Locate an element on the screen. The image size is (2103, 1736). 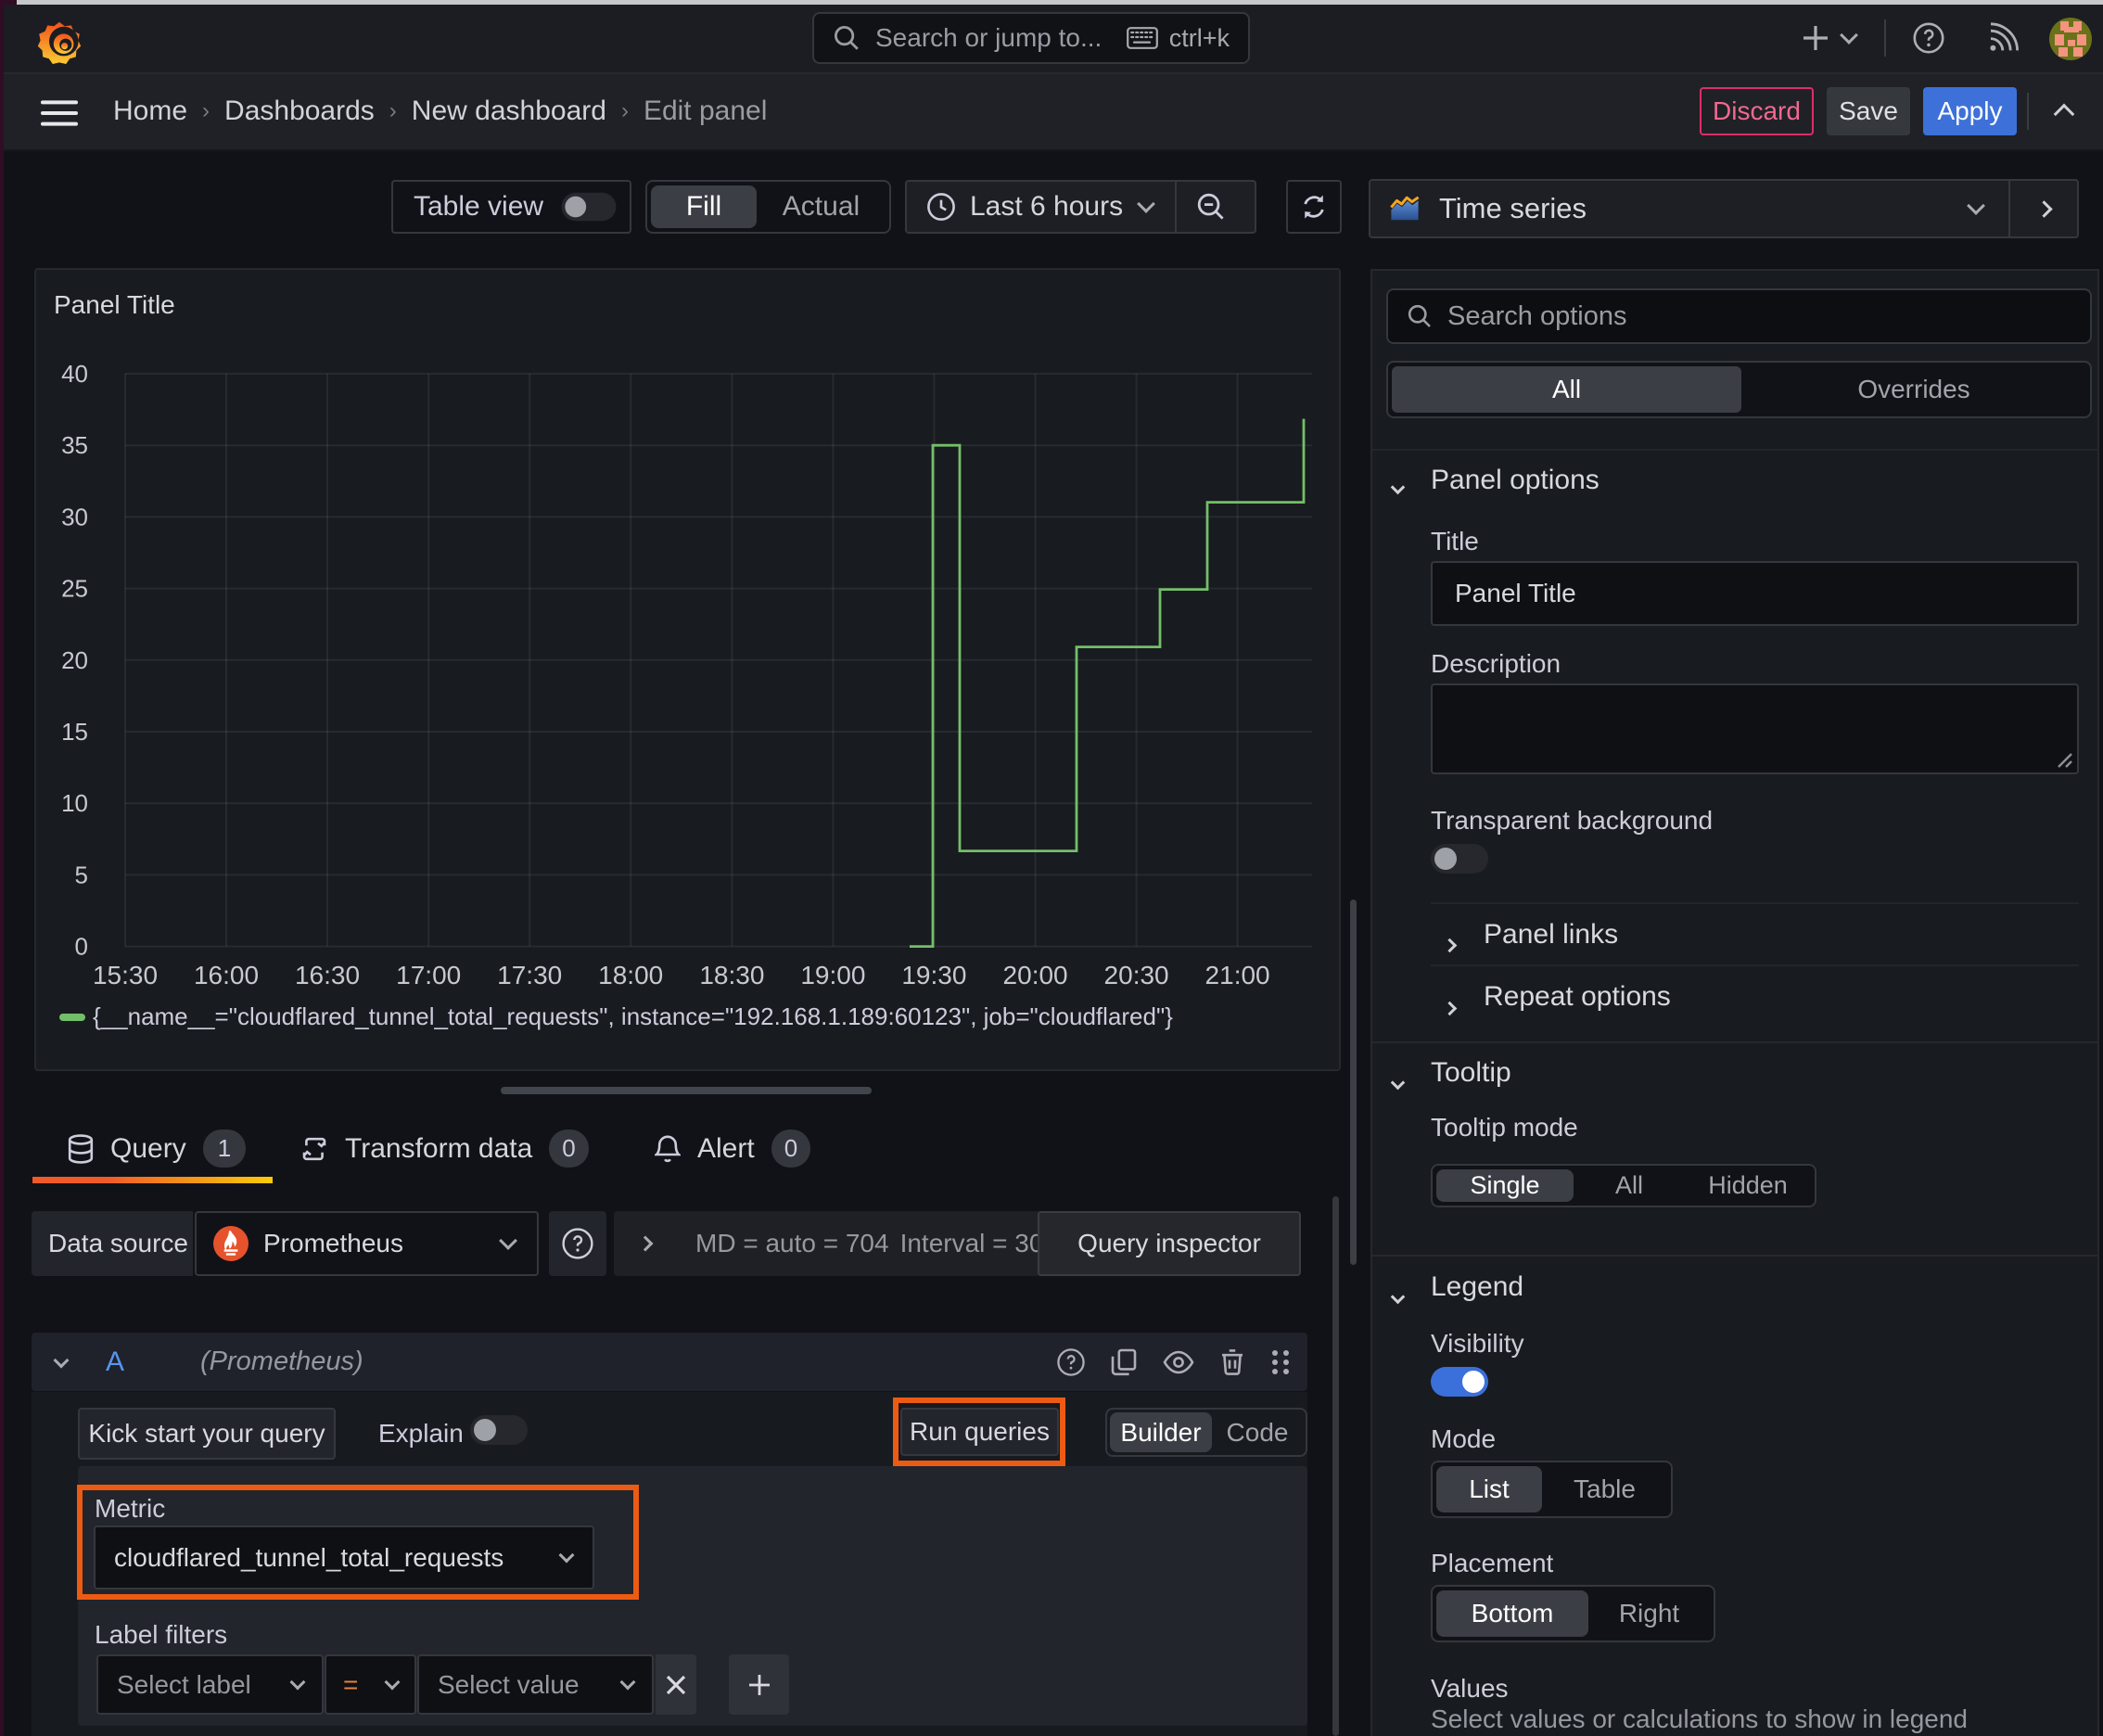
svg-text: 30 is located at coordinates (74, 516).